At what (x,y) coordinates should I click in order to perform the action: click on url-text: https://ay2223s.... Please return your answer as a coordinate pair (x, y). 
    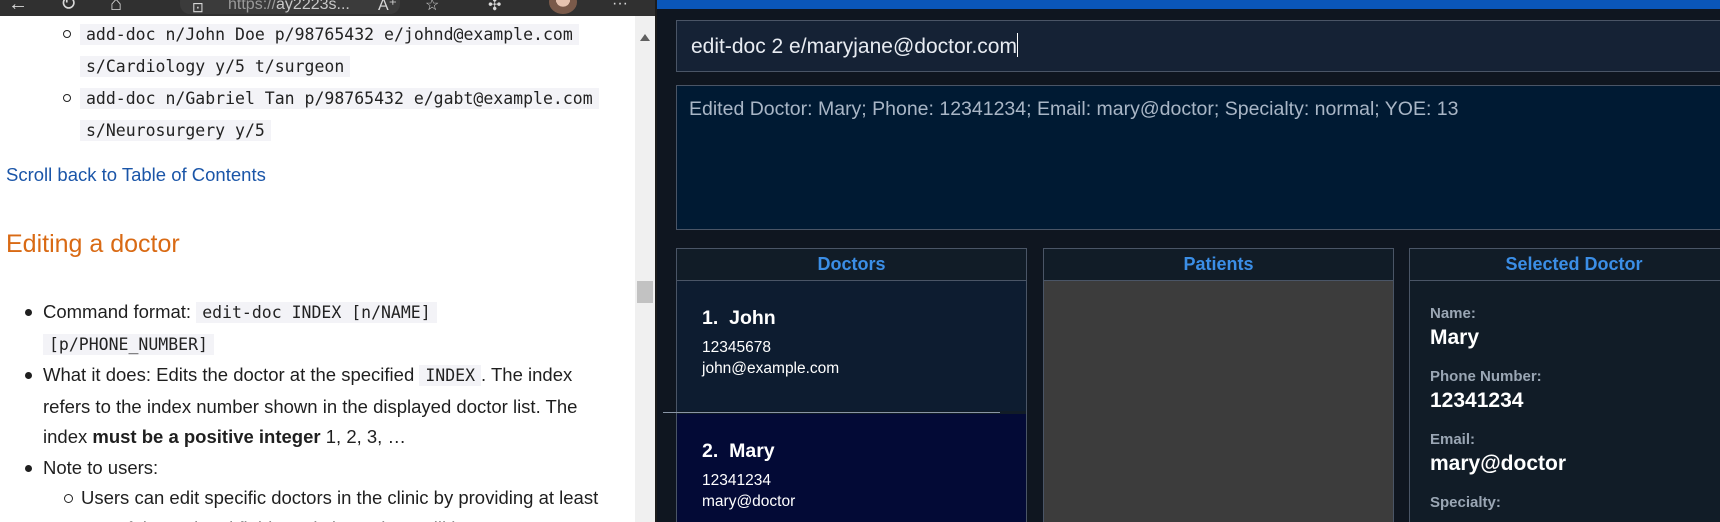
    Looking at the image, I should click on (289, 7).